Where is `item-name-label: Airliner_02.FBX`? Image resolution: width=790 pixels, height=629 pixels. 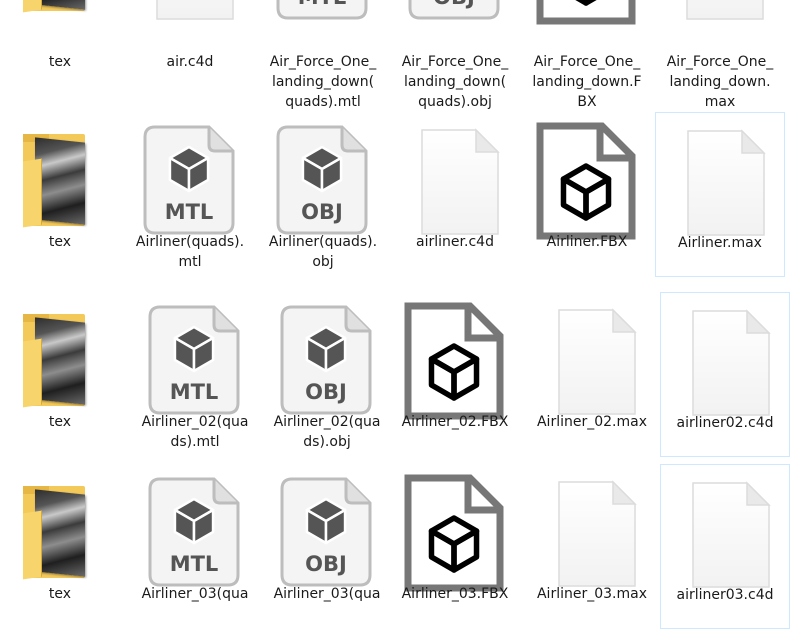 item-name-label: Airliner_02.FBX is located at coordinates (455, 422).